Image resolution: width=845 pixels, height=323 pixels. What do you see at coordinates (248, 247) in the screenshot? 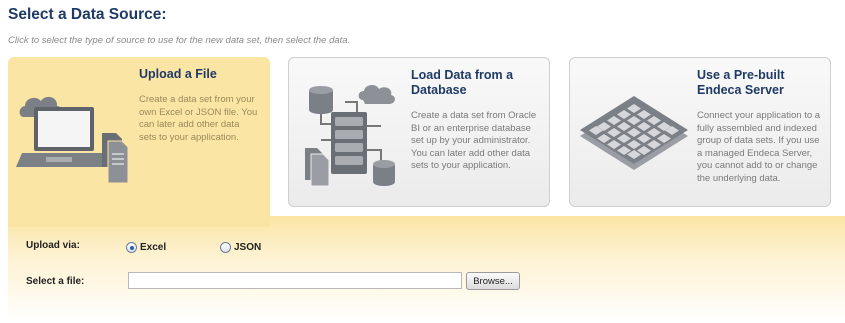
I see `radio-json-label: JSON` at bounding box center [248, 247].